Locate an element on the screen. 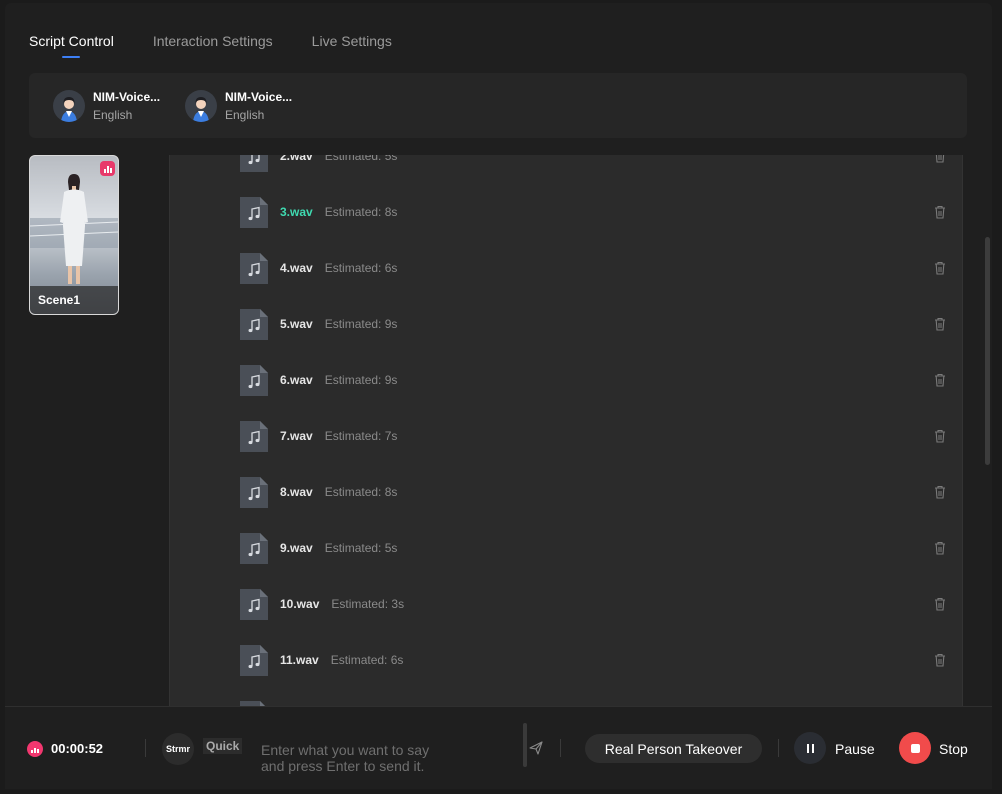  script-row: 5.wav Estimated: 9s is located at coordinates (566, 324).